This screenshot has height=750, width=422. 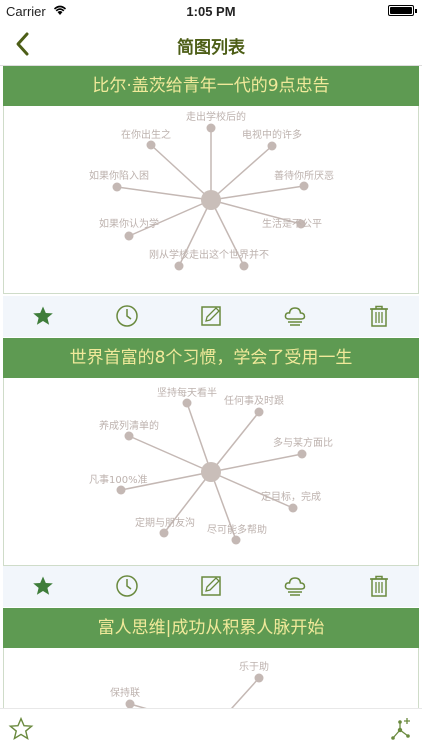 What do you see at coordinates (402, 10) in the screenshot?
I see `battery-icon` at bounding box center [402, 10].